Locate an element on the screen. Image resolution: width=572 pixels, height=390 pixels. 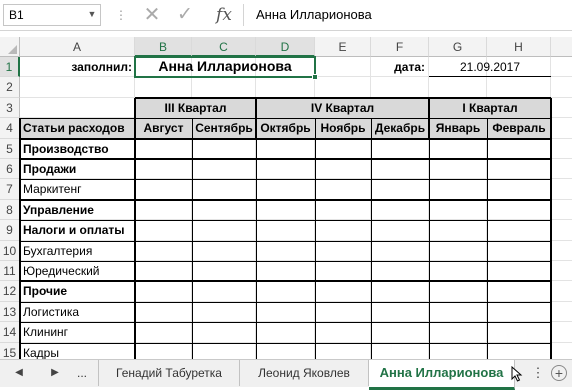
tab-sheet-active: Анна Илларионова is located at coordinates (442, 375).